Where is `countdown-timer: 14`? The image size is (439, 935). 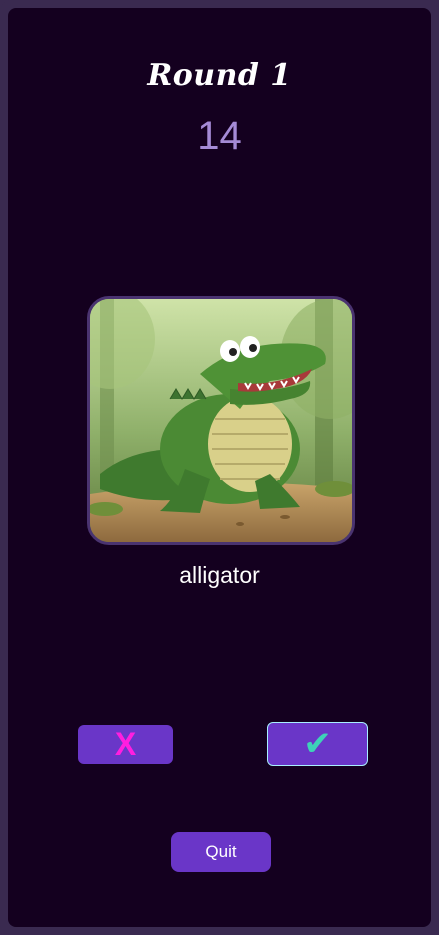 countdown-timer: 14 is located at coordinates (219, 136).